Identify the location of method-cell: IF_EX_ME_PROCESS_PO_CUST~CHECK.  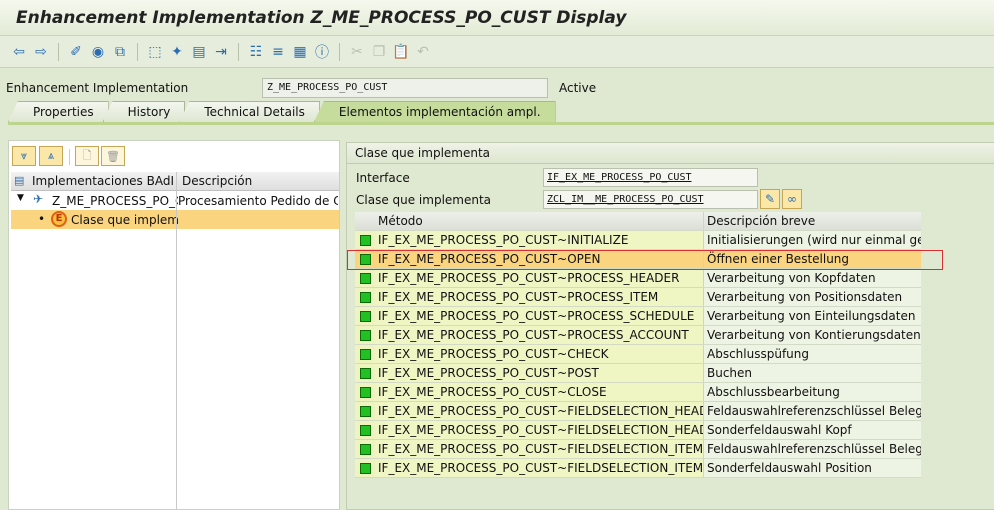
(539, 354).